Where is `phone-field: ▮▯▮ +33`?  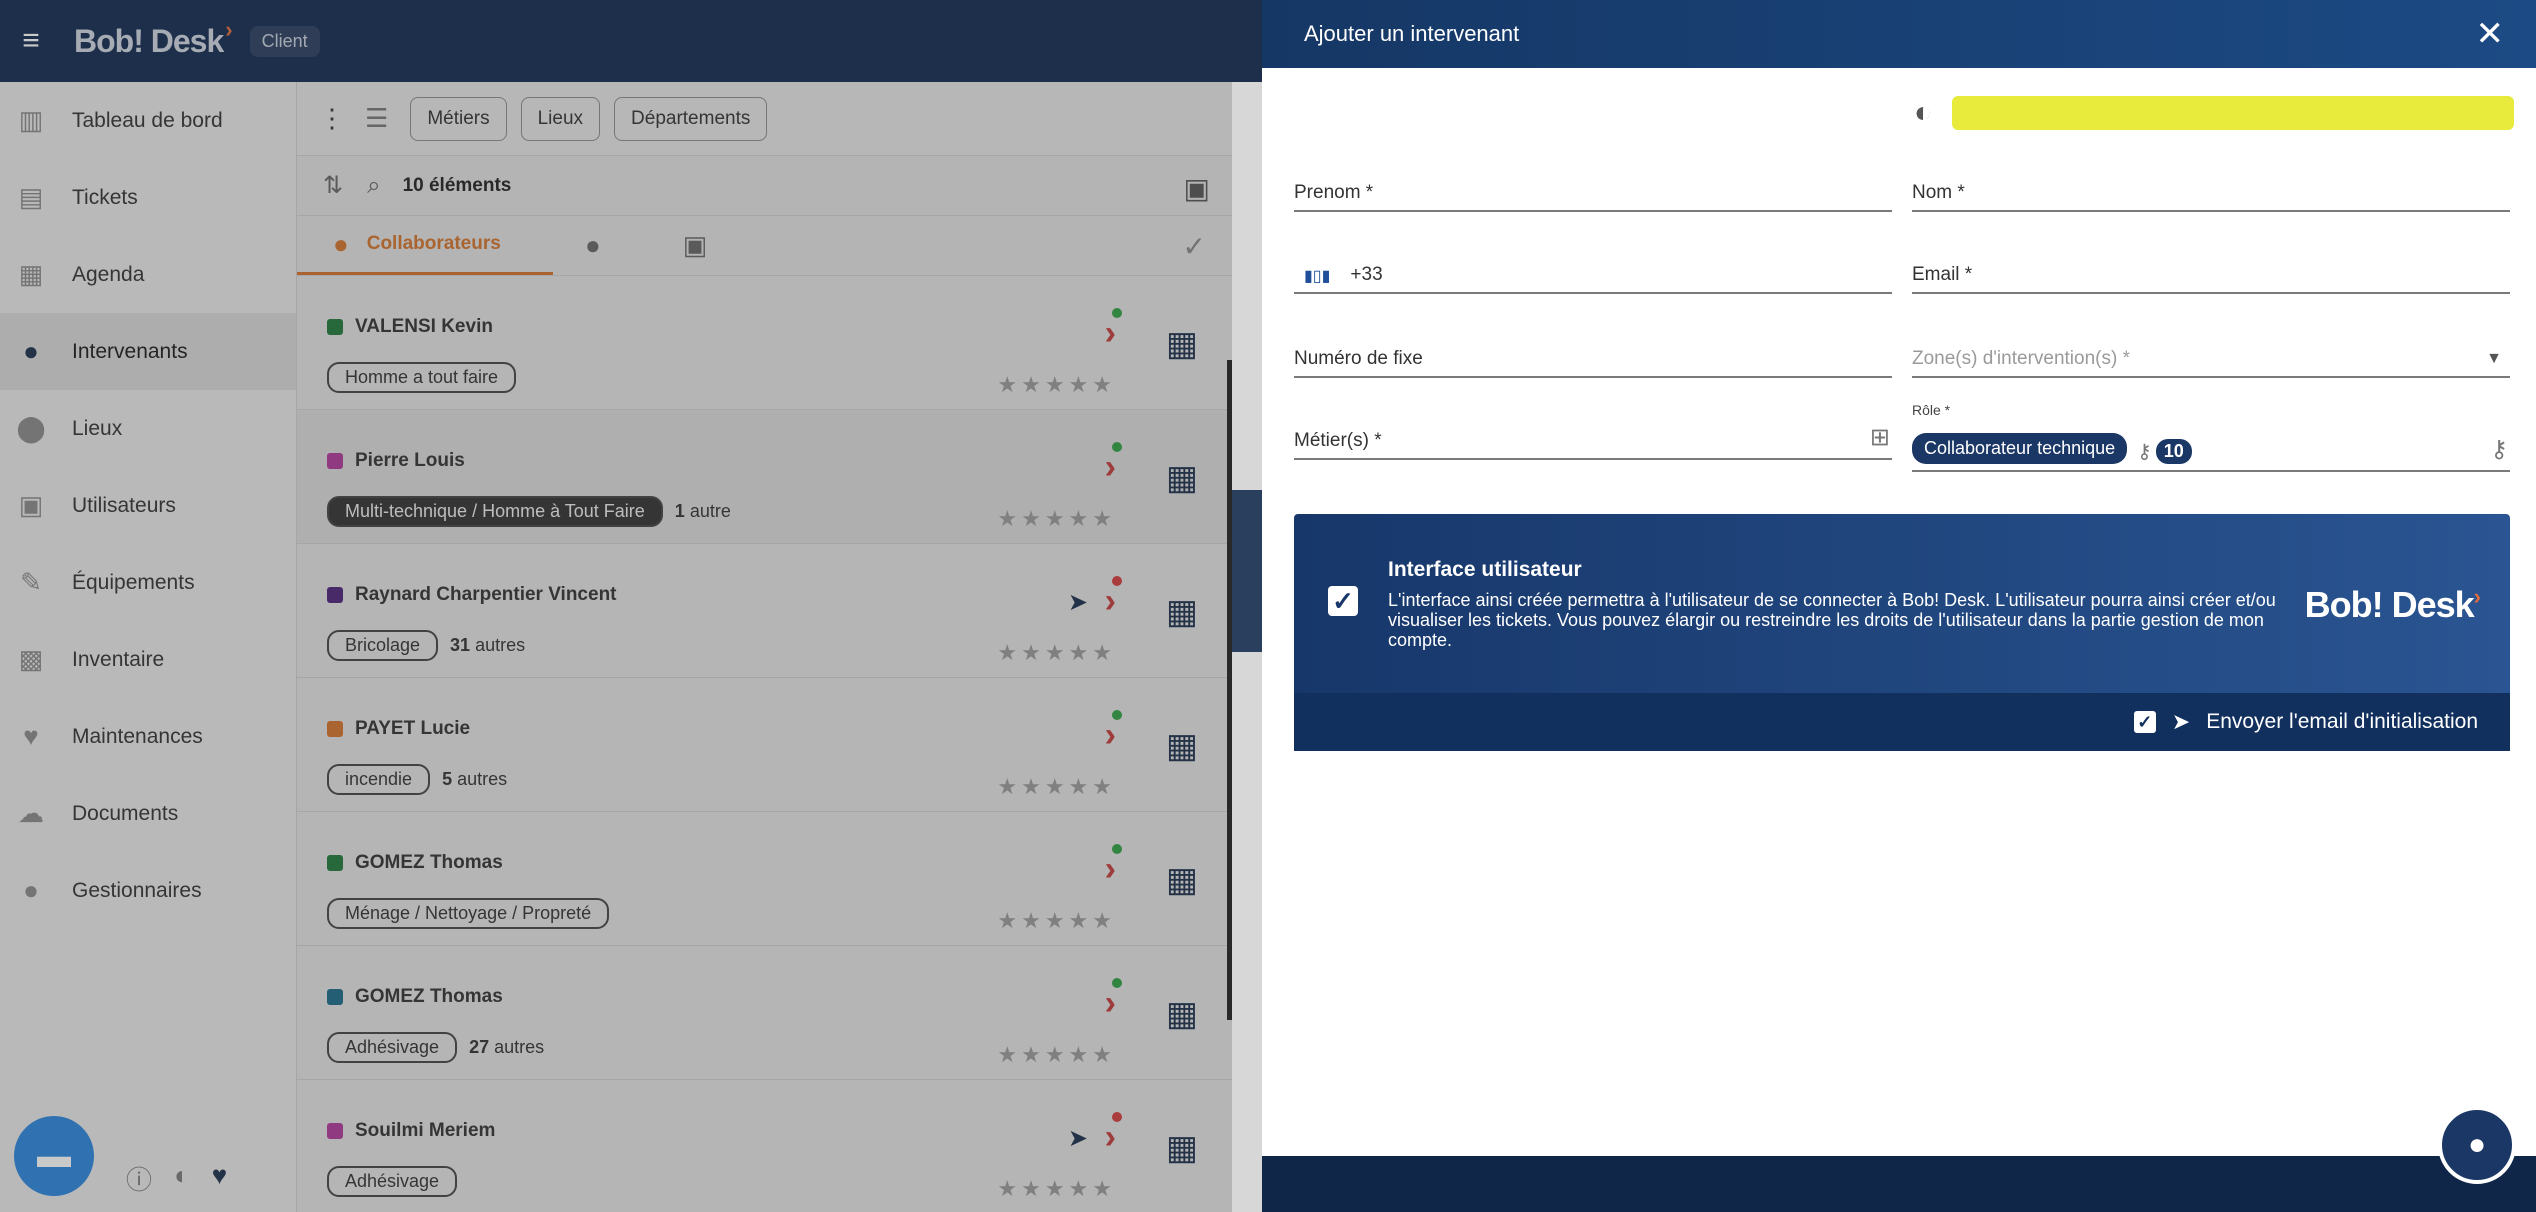 phone-field: ▮▯▮ +33 is located at coordinates (1593, 272).